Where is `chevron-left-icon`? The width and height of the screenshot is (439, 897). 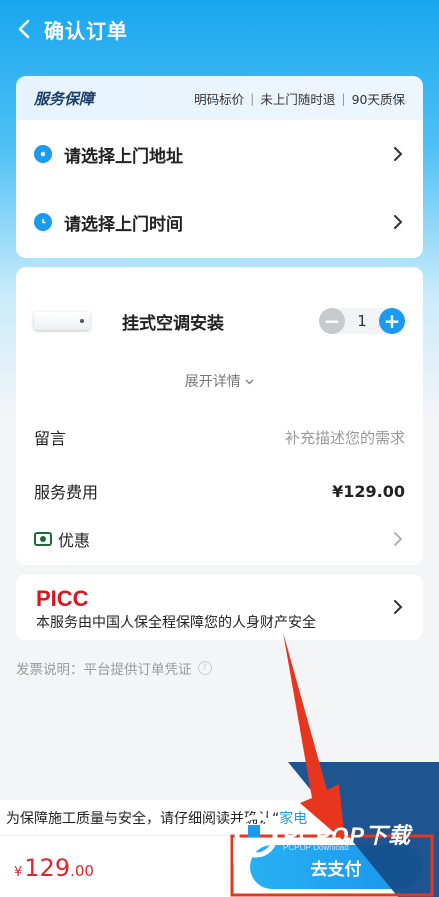
chevron-left-icon is located at coordinates (24, 29).